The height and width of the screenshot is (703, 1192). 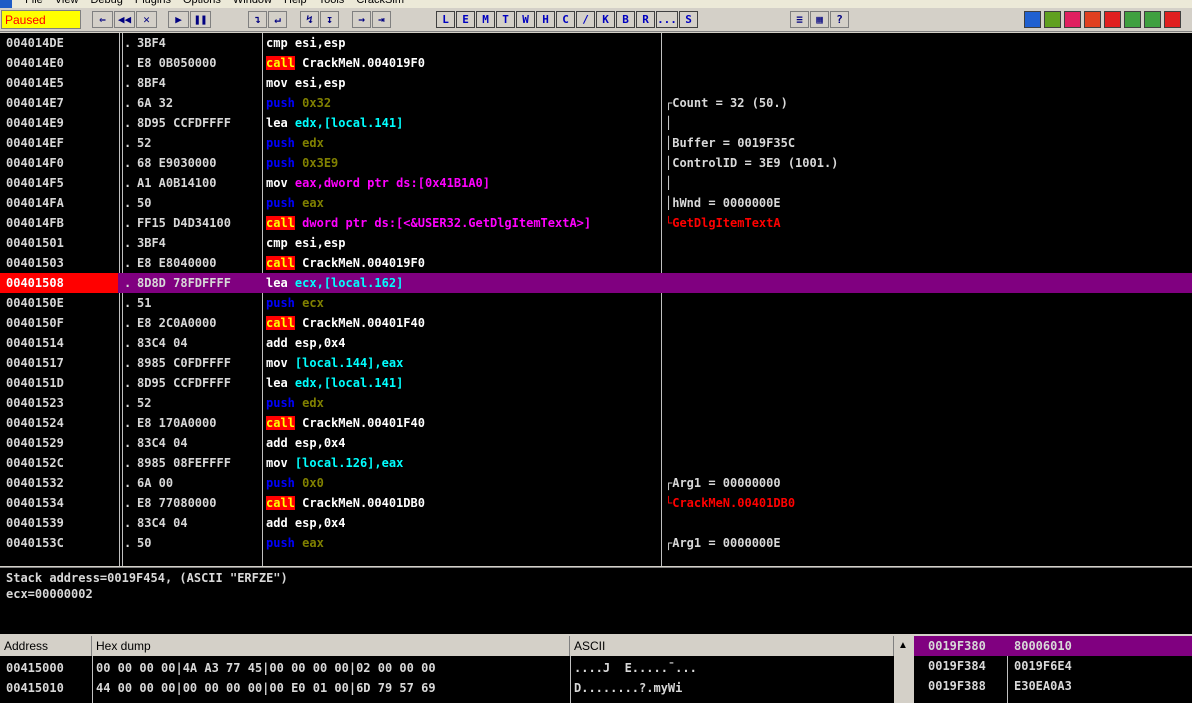 What do you see at coordinates (505, 19) in the screenshot?
I see `window-button-t: T` at bounding box center [505, 19].